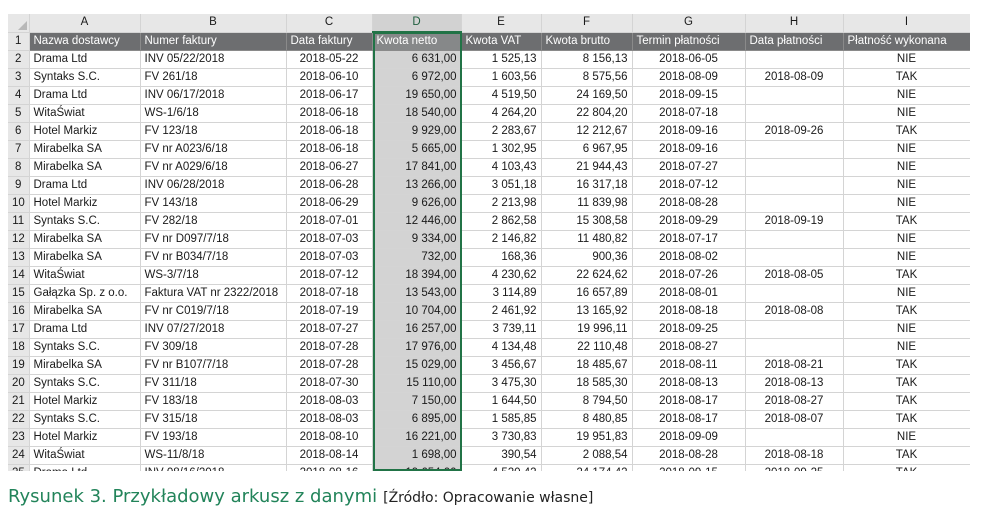  What do you see at coordinates (329, 95) in the screenshot?
I see `cell-invoice-date: 2018-06-17` at bounding box center [329, 95].